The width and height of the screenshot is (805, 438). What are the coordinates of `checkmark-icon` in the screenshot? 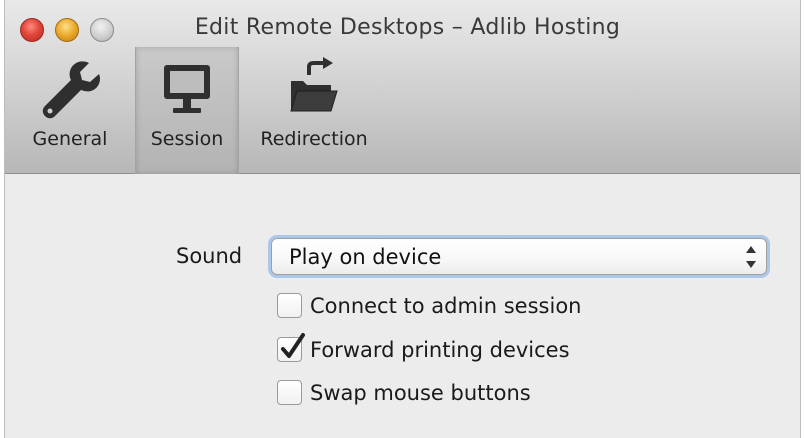 It's located at (293, 349).